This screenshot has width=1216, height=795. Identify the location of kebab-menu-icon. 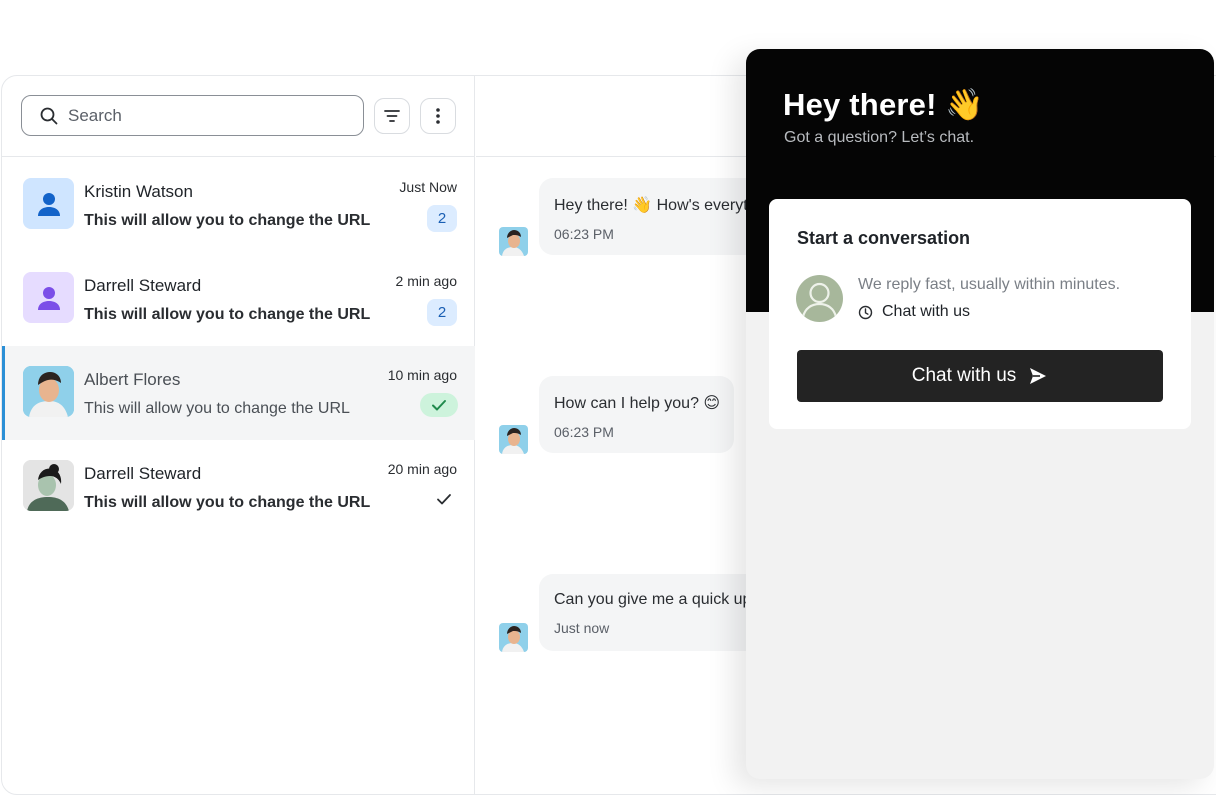
(438, 116).